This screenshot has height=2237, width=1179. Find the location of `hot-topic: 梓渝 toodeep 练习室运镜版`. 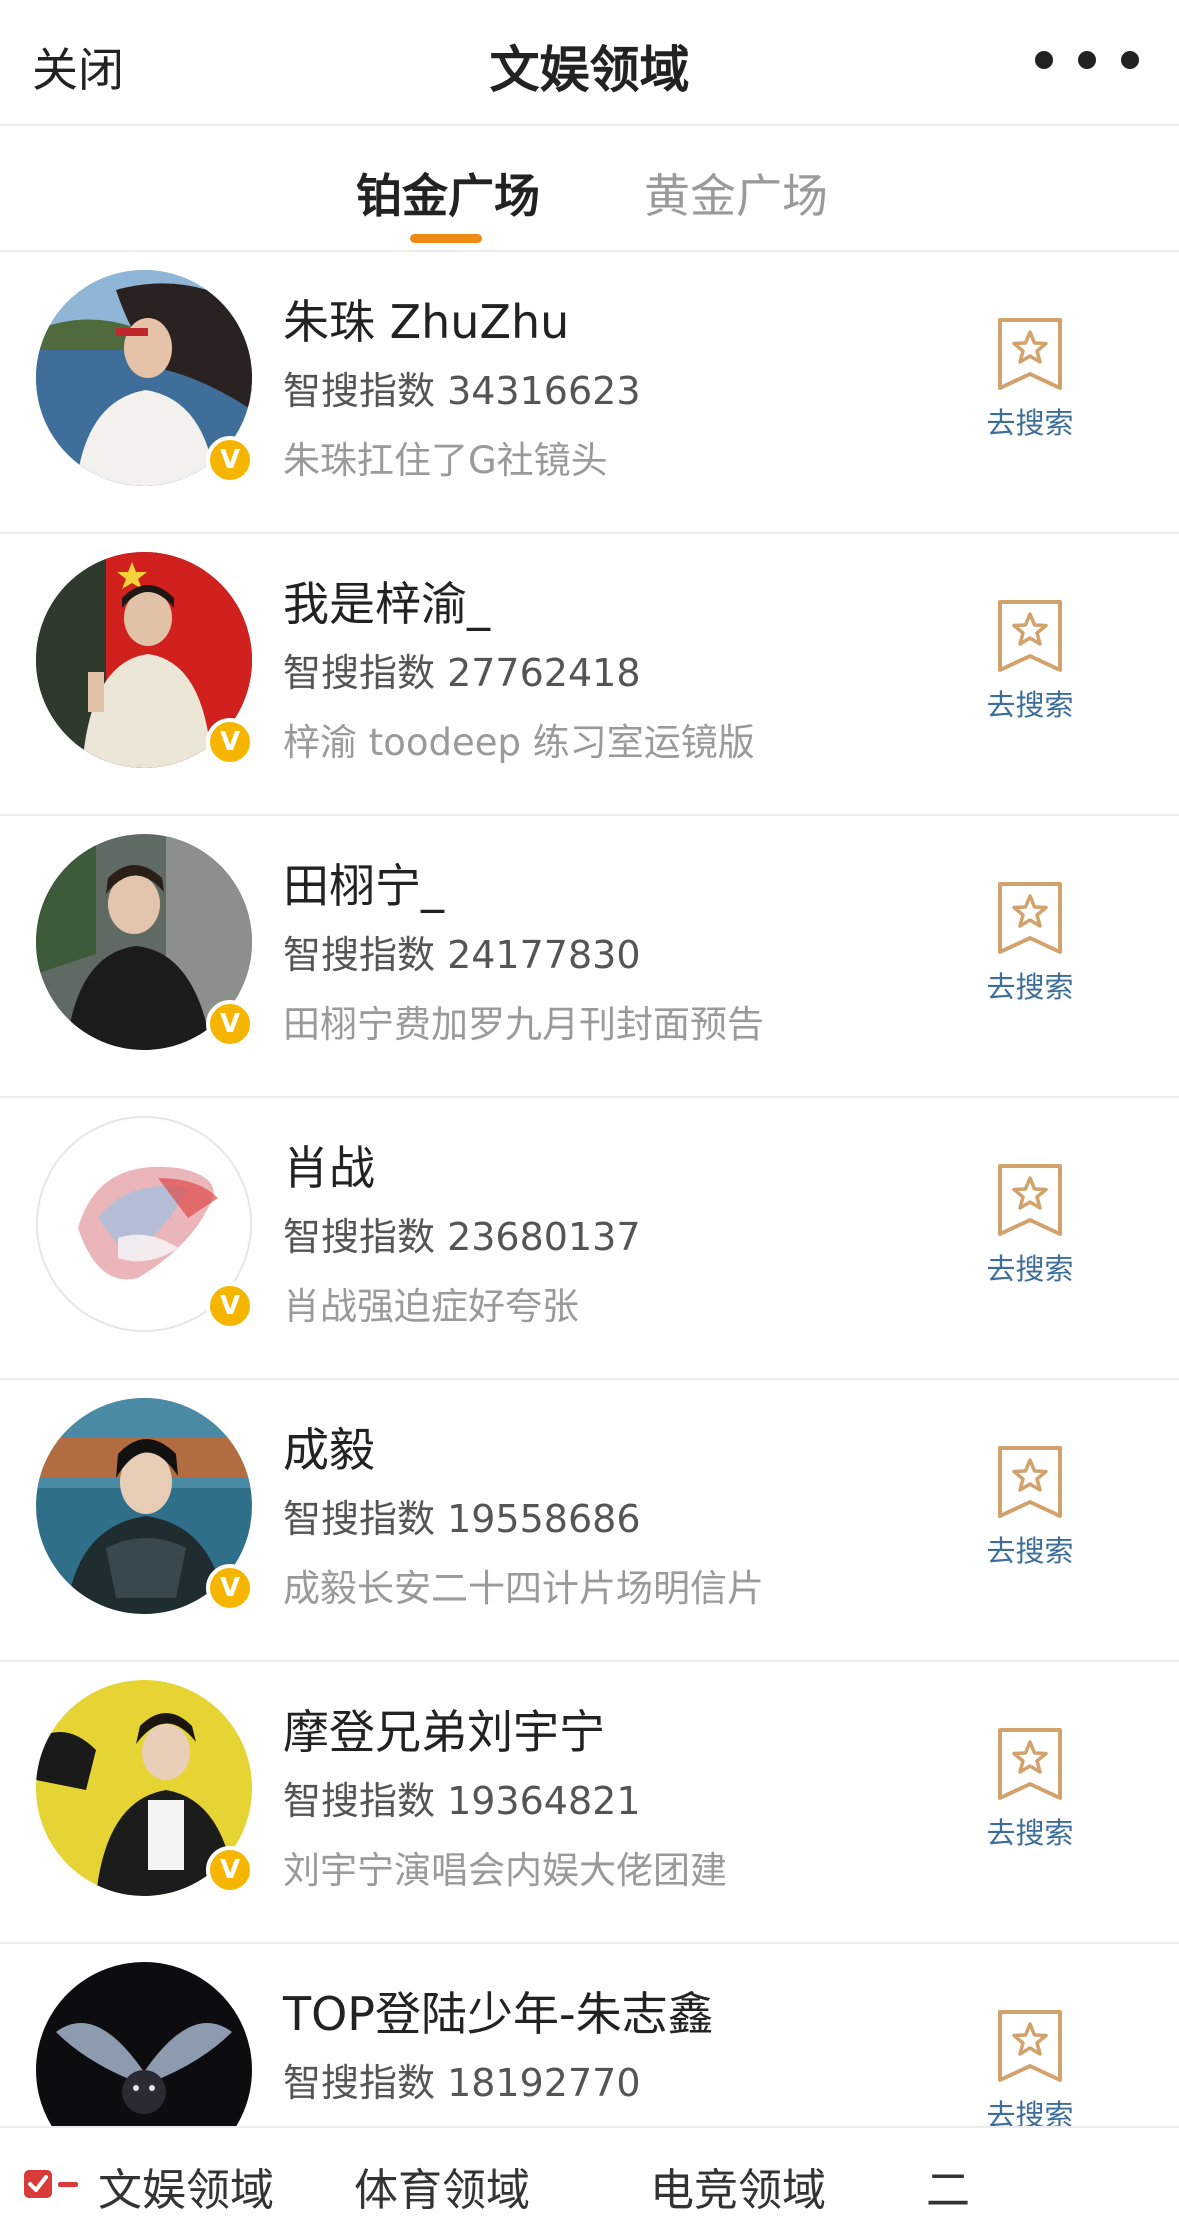

hot-topic: 梓渝 toodeep 练习室运镜版 is located at coordinates (519, 739).